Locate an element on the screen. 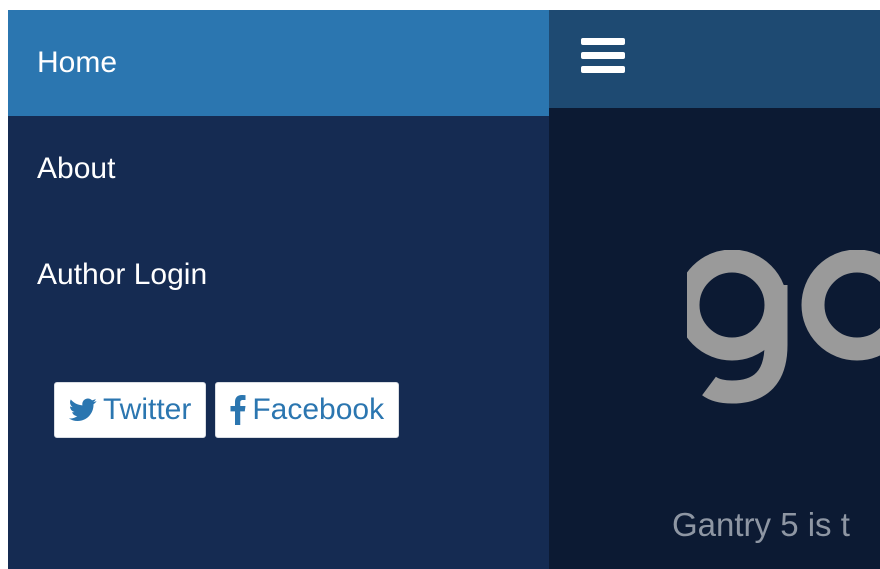 The height and width of the screenshot is (569, 880). twitter-button: Twitter is located at coordinates (130, 410).